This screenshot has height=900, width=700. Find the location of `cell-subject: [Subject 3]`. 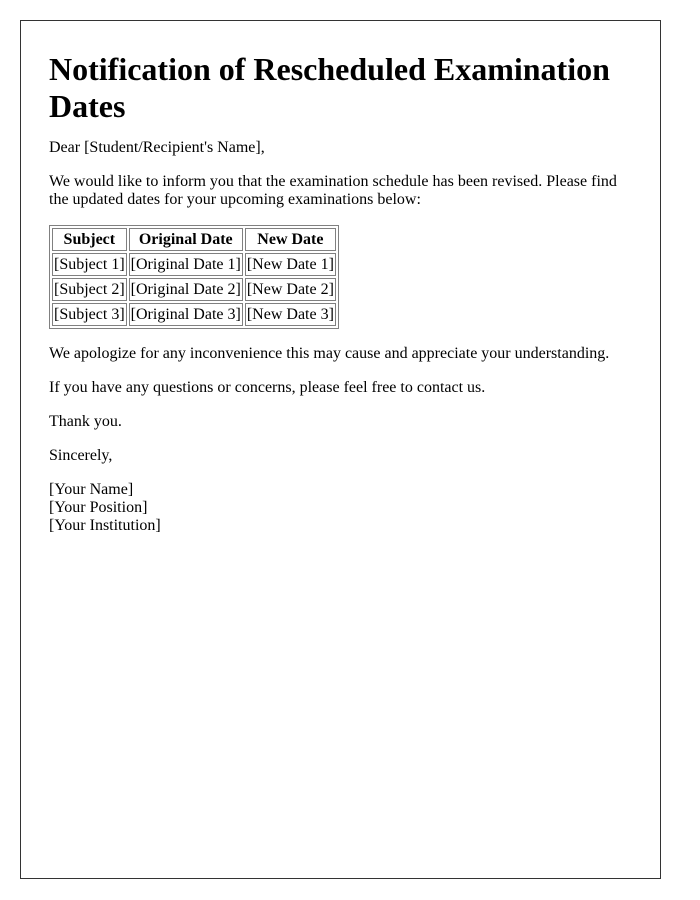

cell-subject: [Subject 3] is located at coordinates (89, 314).